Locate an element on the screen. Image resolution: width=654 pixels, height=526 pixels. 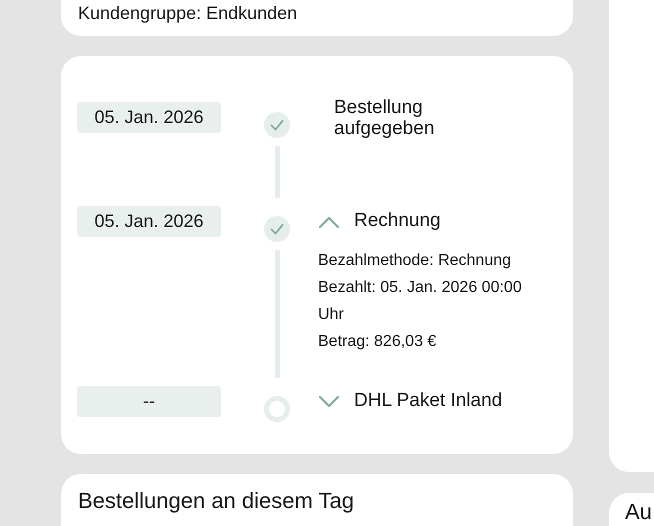
event-toggle: DHL Paket Inland is located at coordinates (410, 401).